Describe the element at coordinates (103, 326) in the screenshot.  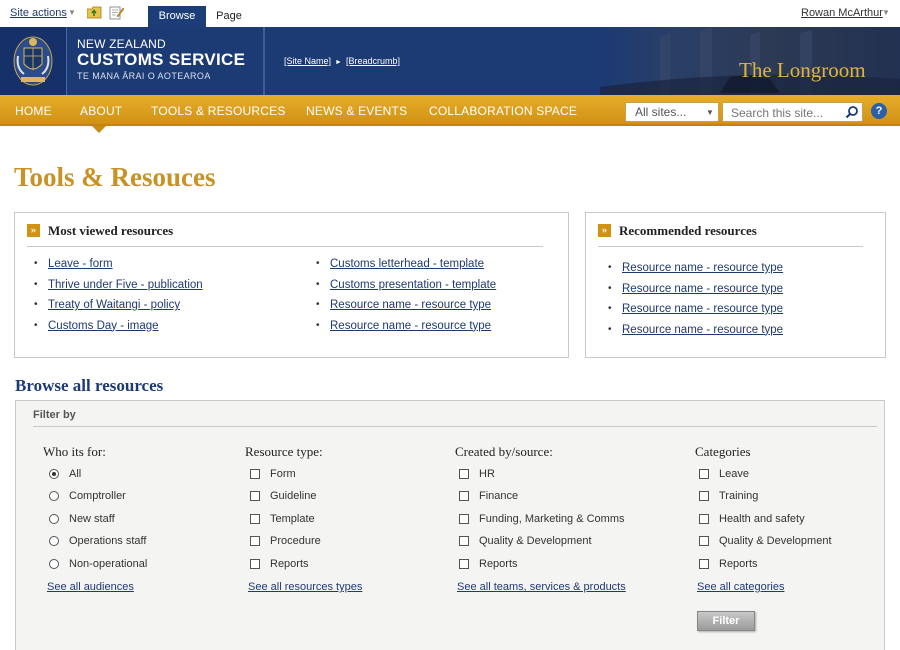
I see `resource-link: Customs Day - image` at that location.